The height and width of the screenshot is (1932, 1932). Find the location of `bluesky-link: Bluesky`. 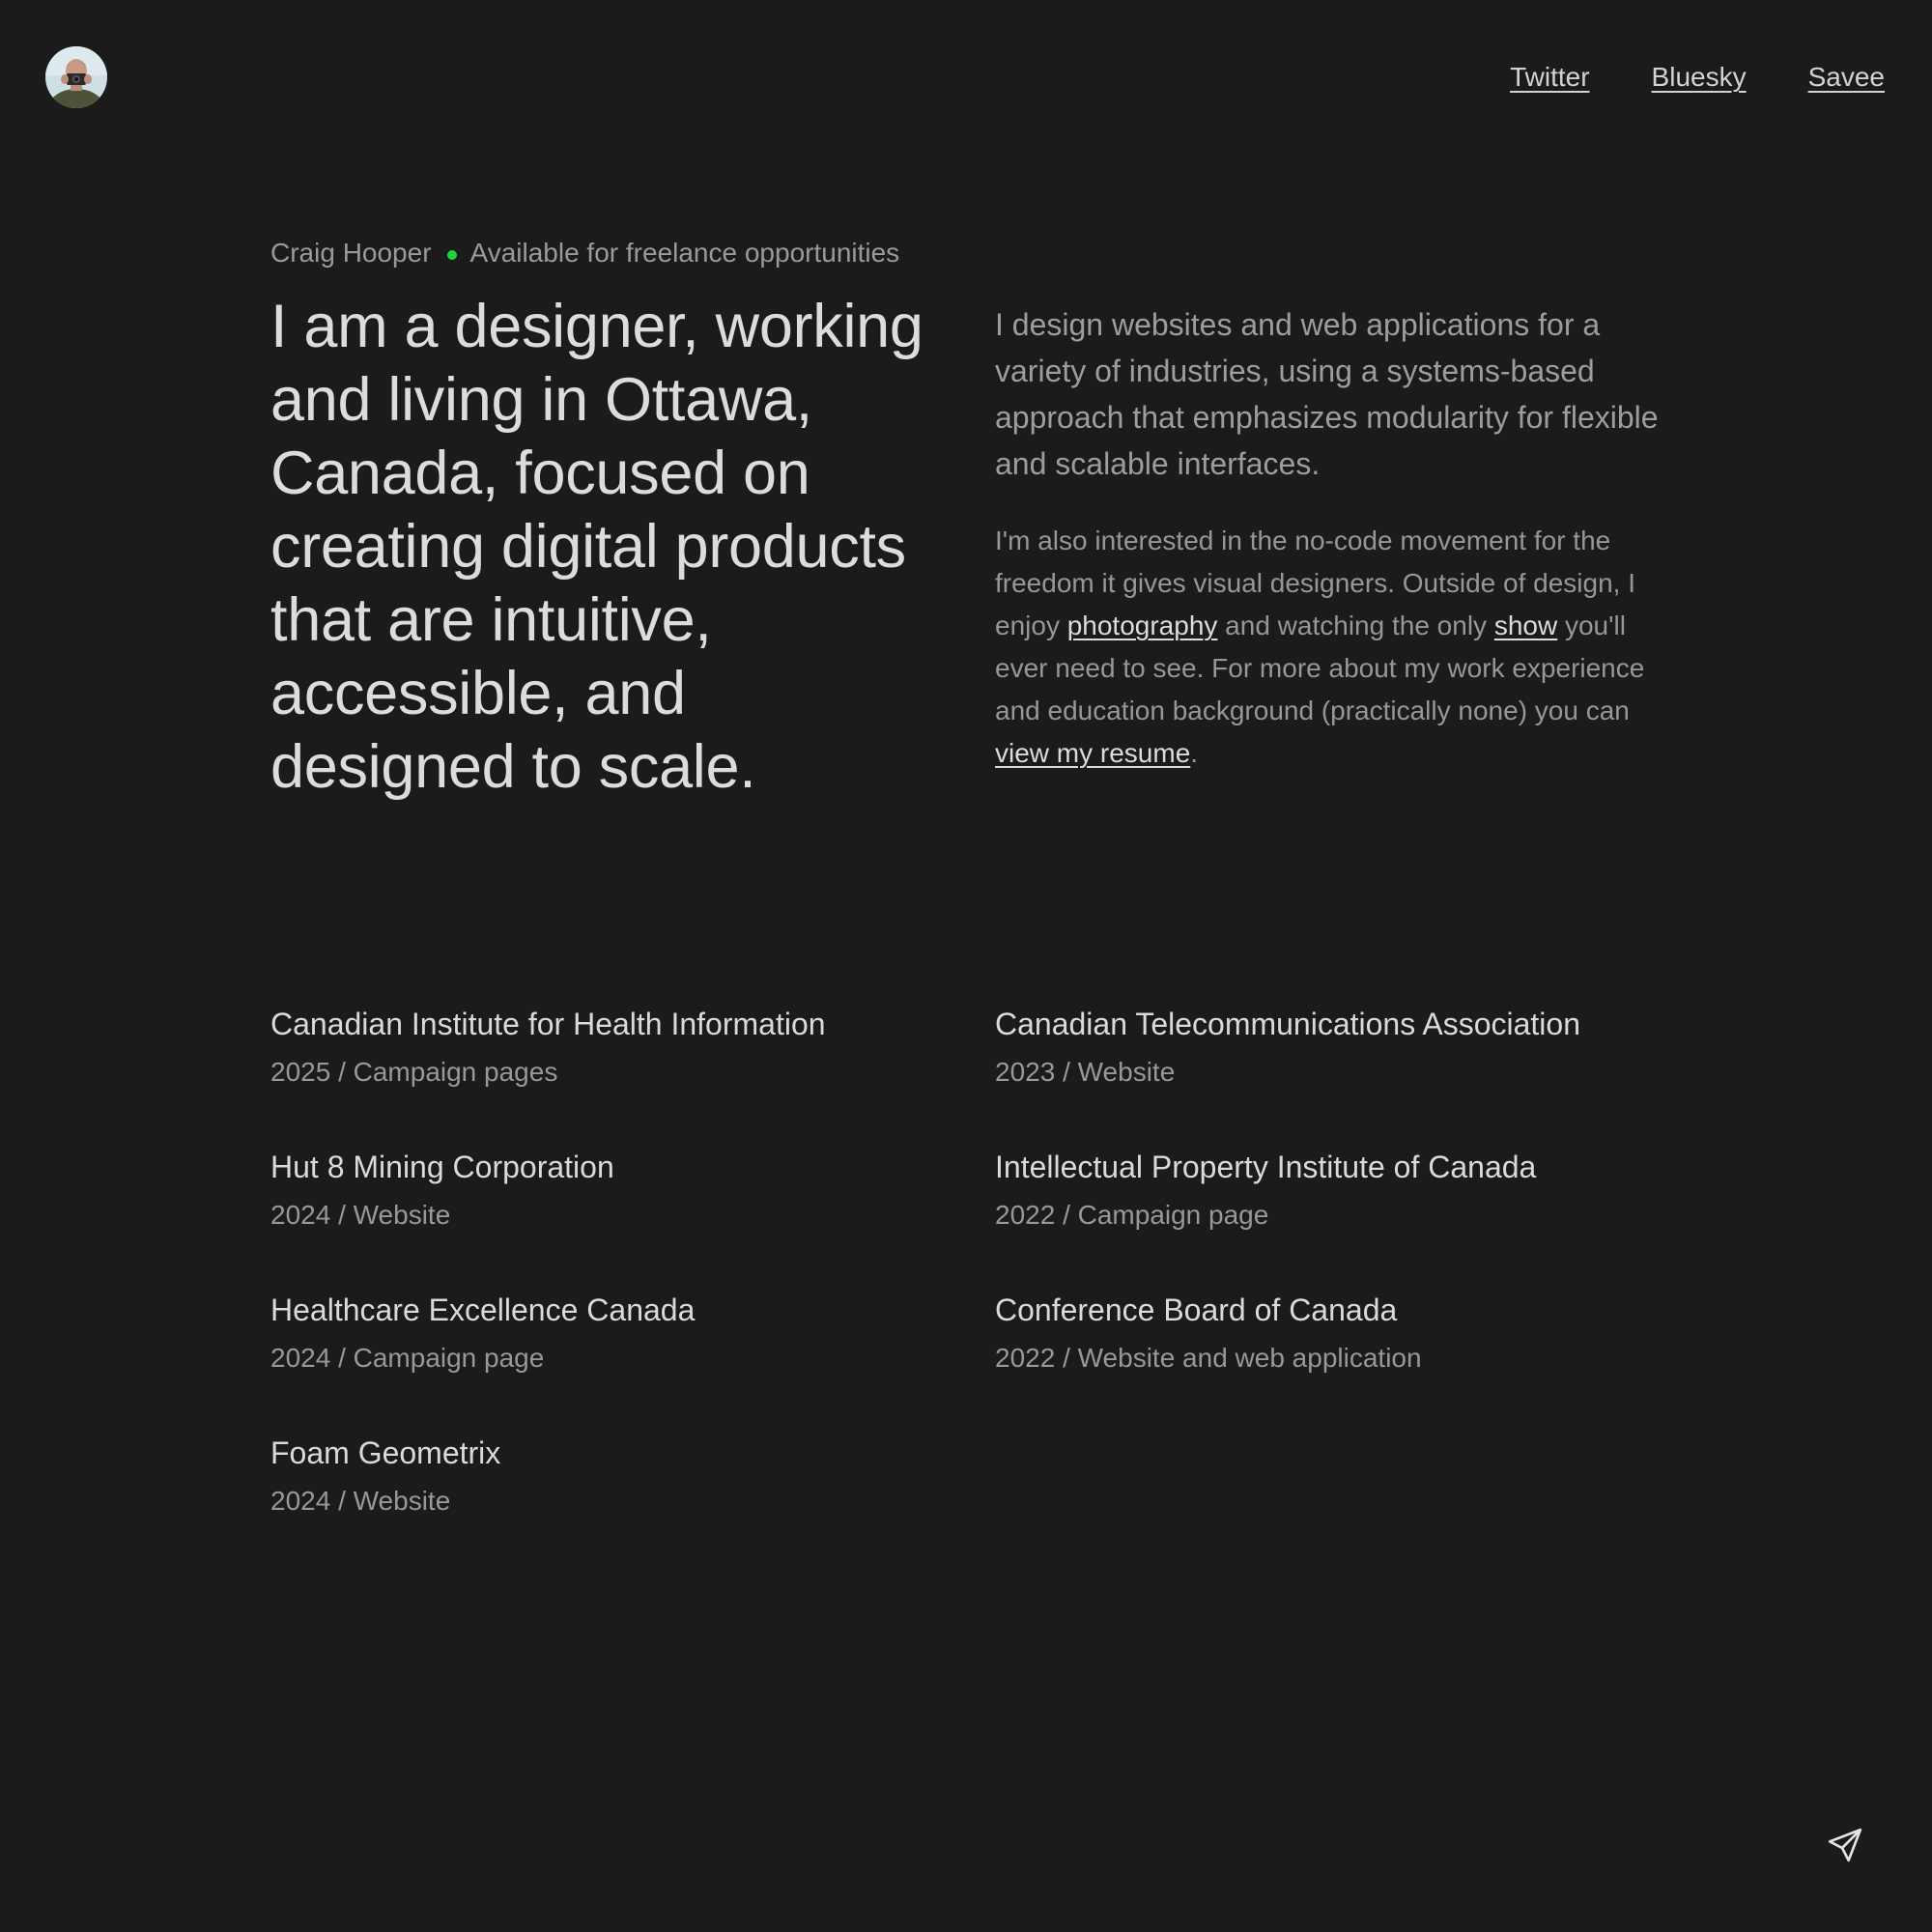

bluesky-link: Bluesky is located at coordinates (1699, 77).